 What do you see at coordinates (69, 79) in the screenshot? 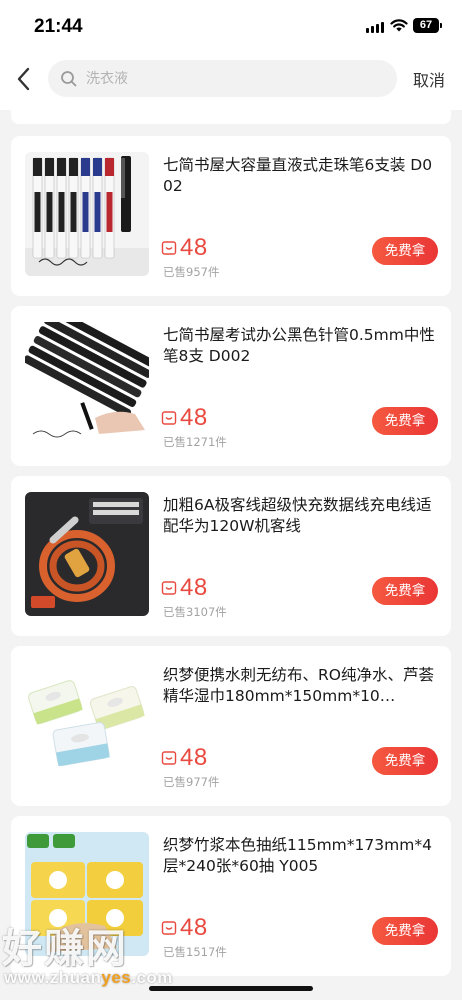
I see `search-icon` at bounding box center [69, 79].